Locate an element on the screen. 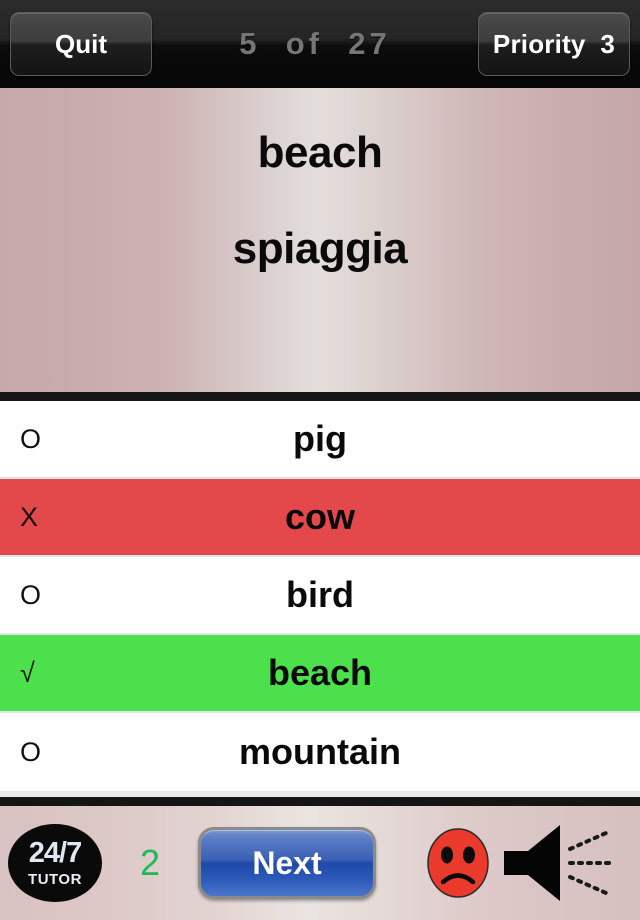 The width and height of the screenshot is (640, 920). option-label: beach is located at coordinates (320, 672).